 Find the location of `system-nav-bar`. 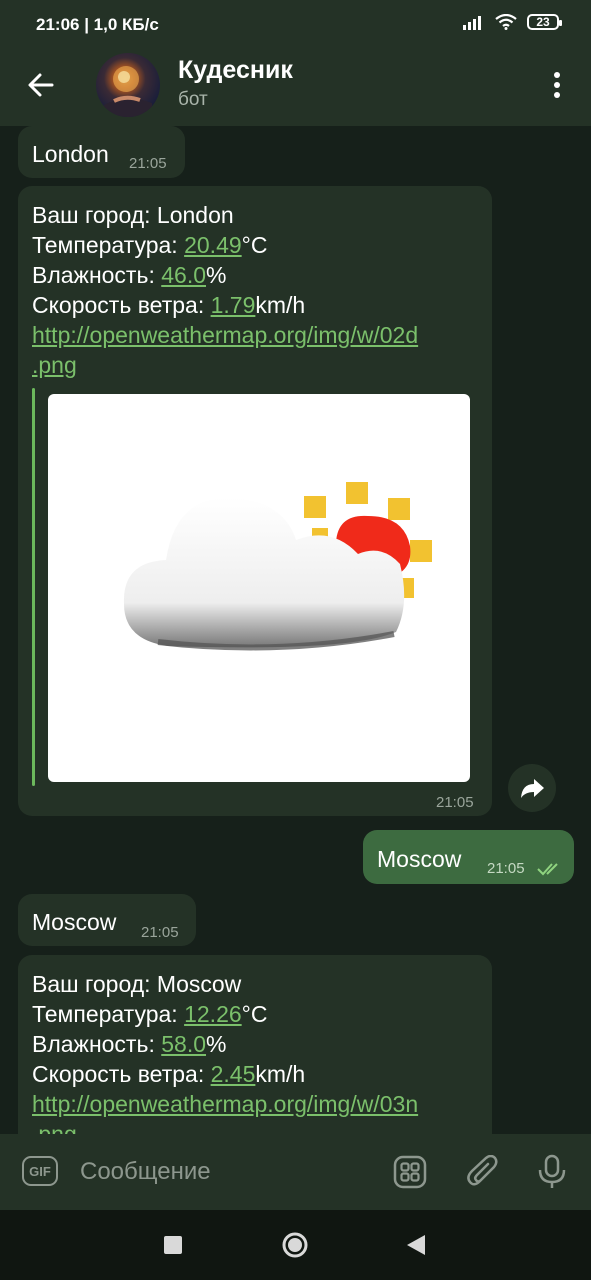

system-nav-bar is located at coordinates (295, 1245).